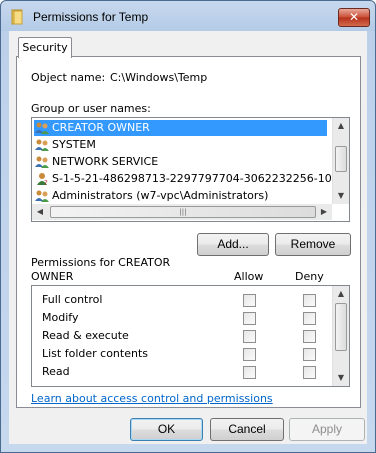 The image size is (376, 453). What do you see at coordinates (68, 77) in the screenshot?
I see `object-name-label: Object name:` at bounding box center [68, 77].